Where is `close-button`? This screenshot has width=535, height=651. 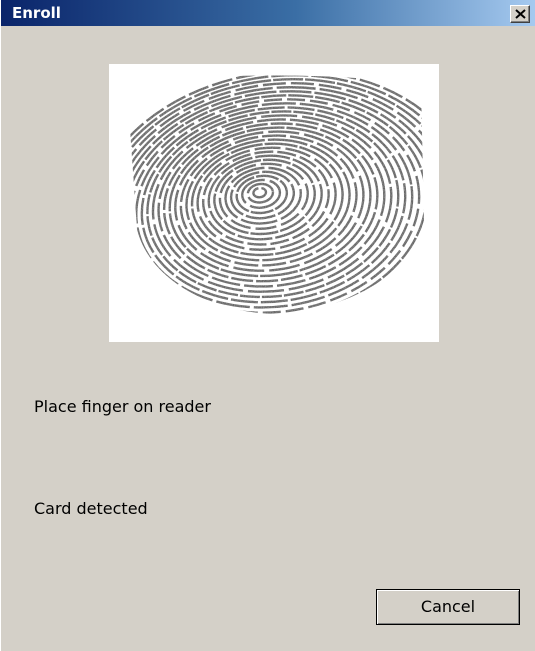 close-button is located at coordinates (520, 14).